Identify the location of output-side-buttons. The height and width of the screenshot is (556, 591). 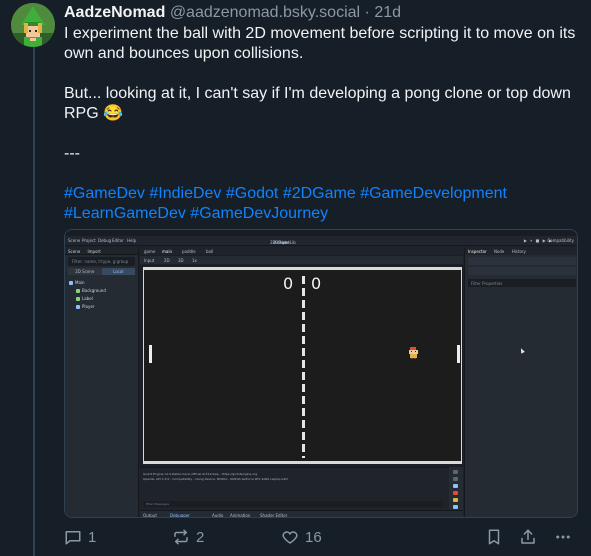
(456, 488).